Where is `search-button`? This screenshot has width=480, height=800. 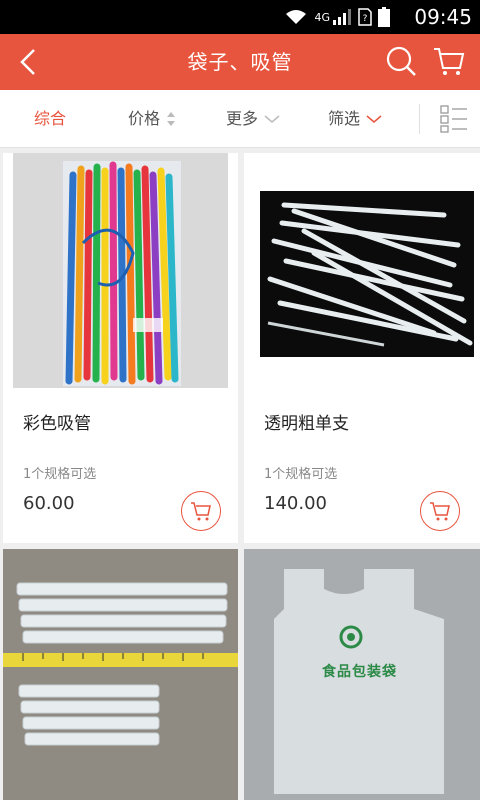 search-button is located at coordinates (401, 61).